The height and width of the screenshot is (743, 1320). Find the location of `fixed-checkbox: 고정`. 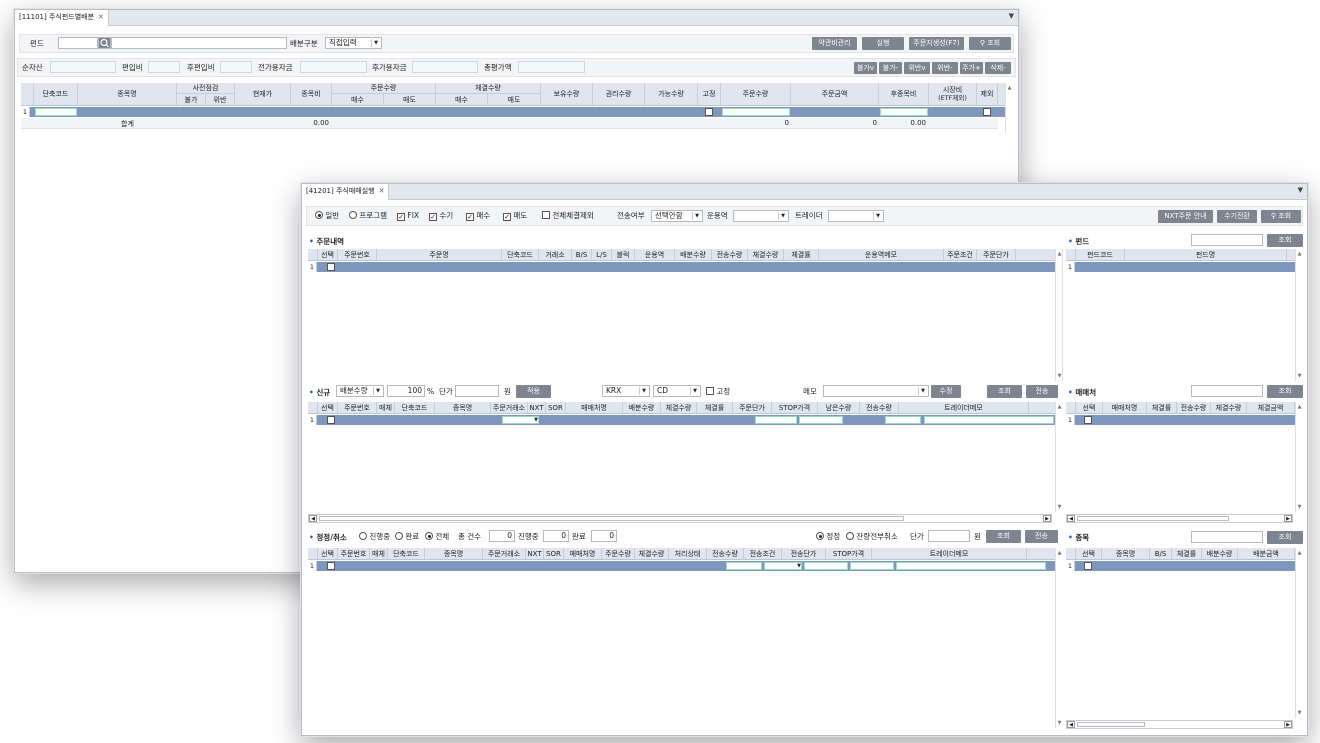

fixed-checkbox: 고정 is located at coordinates (718, 392).